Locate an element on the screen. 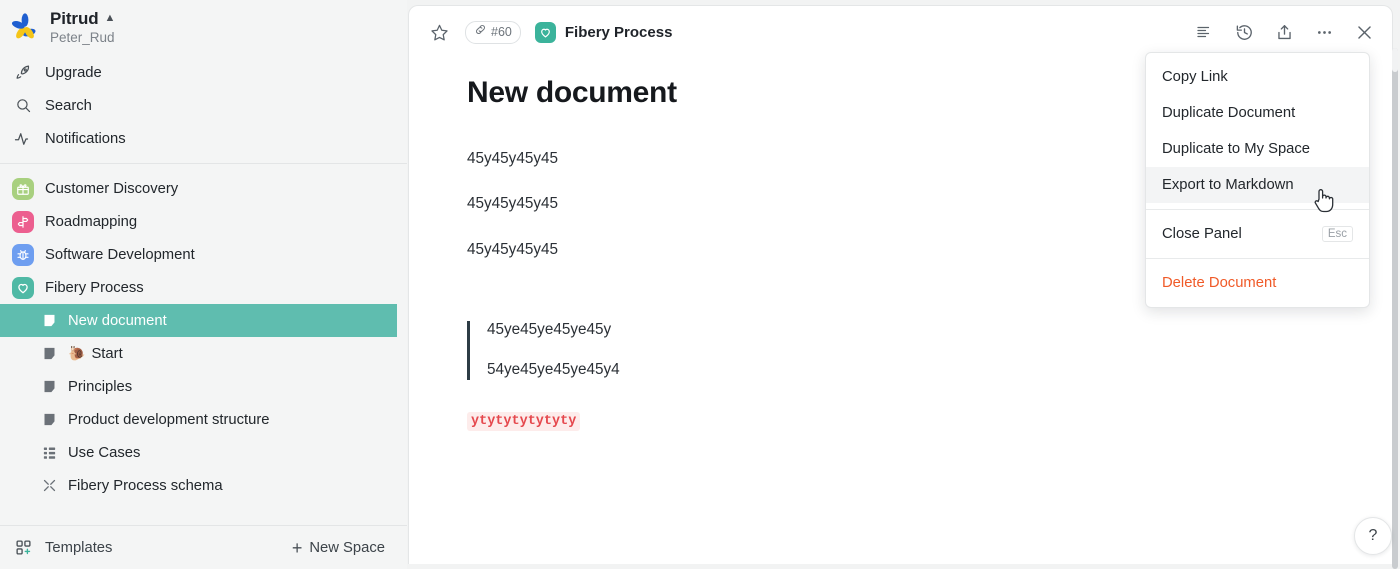 The image size is (1400, 569). sidebar-document-text: Product development structure is located at coordinates (169, 419).